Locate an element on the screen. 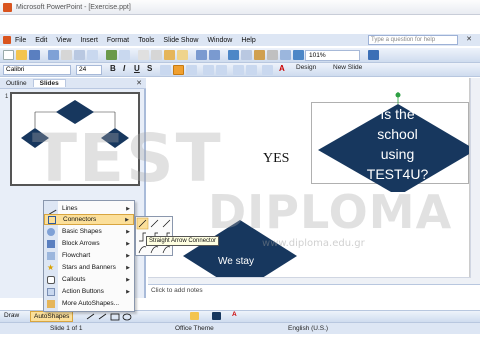 The image size is (480, 360). action-buttons-icon is located at coordinates (51, 291).